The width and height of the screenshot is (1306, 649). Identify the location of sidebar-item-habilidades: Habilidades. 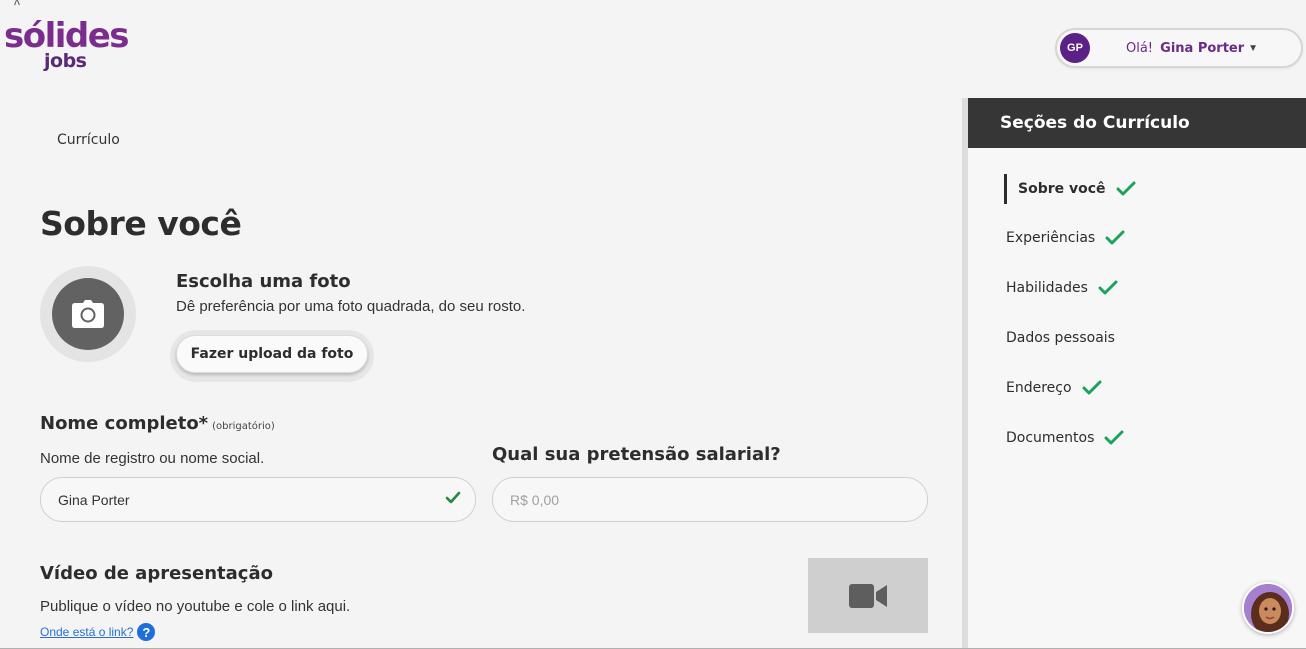
(1062, 288).